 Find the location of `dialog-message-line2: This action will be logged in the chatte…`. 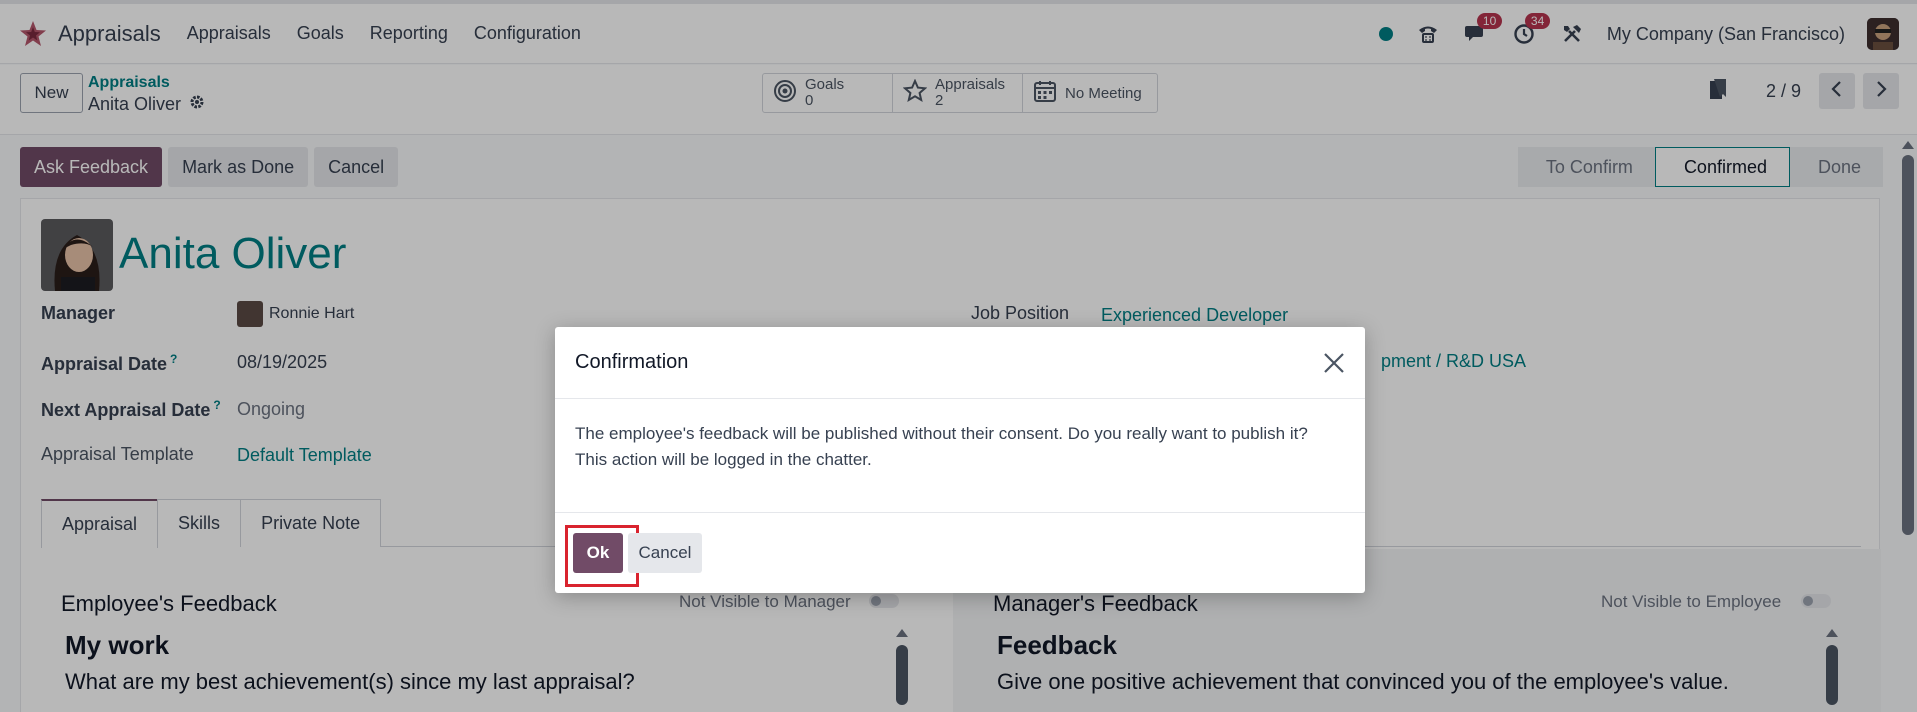

dialog-message-line2: This action will be logged in the chatte… is located at coordinates (723, 459).